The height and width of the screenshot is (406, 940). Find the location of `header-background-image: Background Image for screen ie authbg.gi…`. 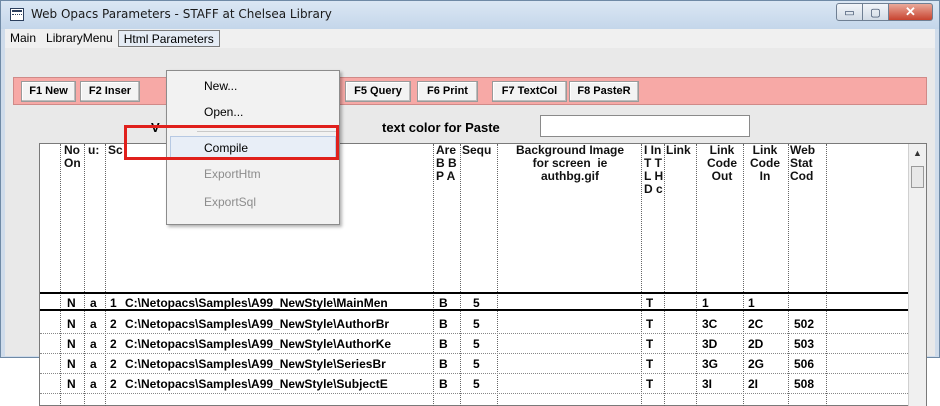

header-background-image: Background Image for screen ie authbg.gi… is located at coordinates (570, 163).